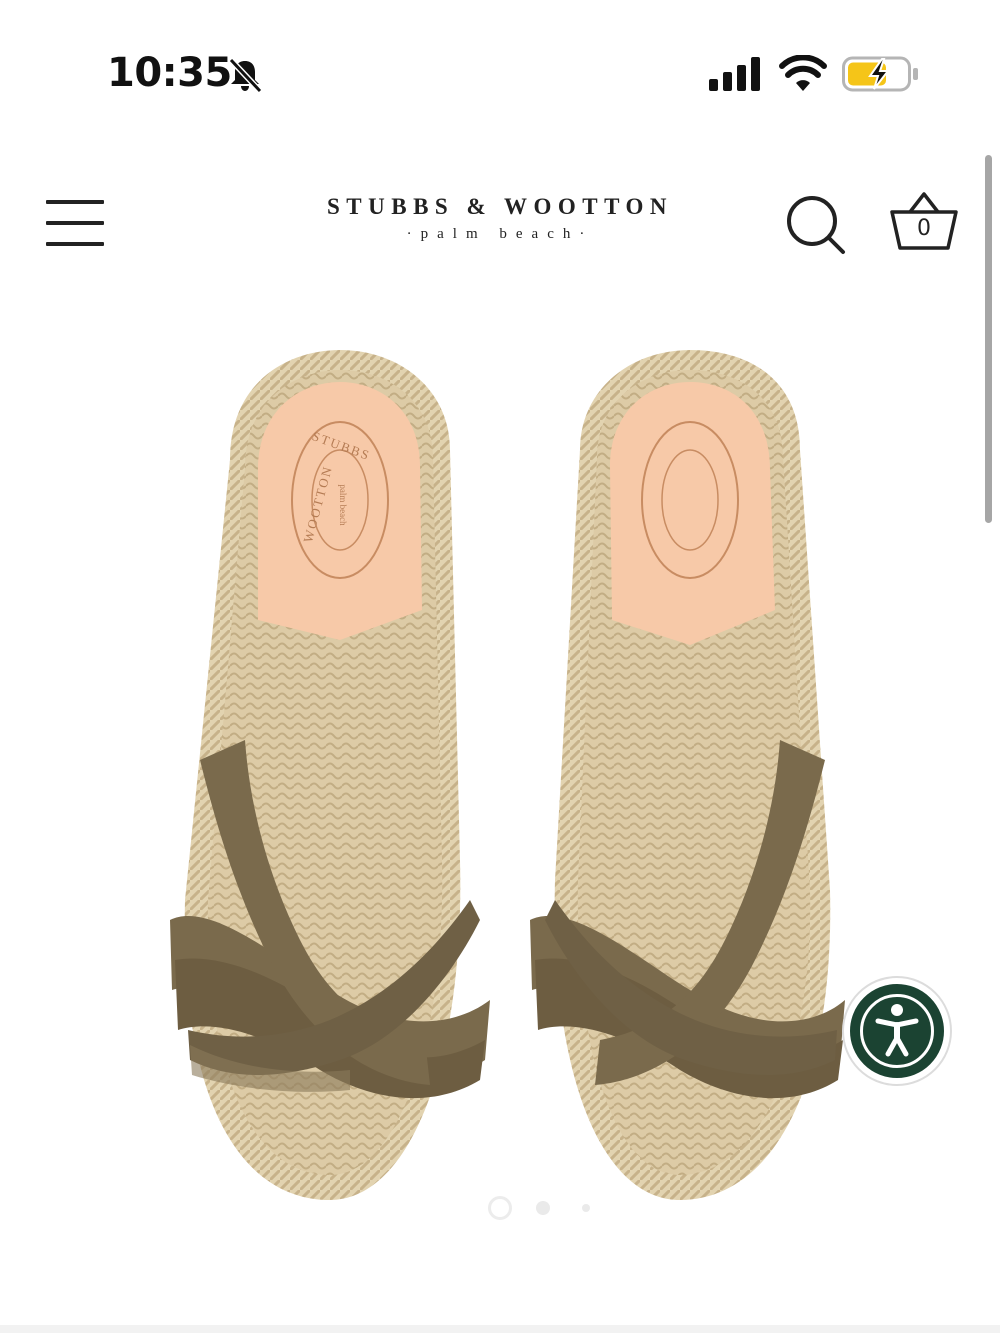 The height and width of the screenshot is (1333, 1000). What do you see at coordinates (245, 75) in the screenshot?
I see `bell-off-icon` at bounding box center [245, 75].